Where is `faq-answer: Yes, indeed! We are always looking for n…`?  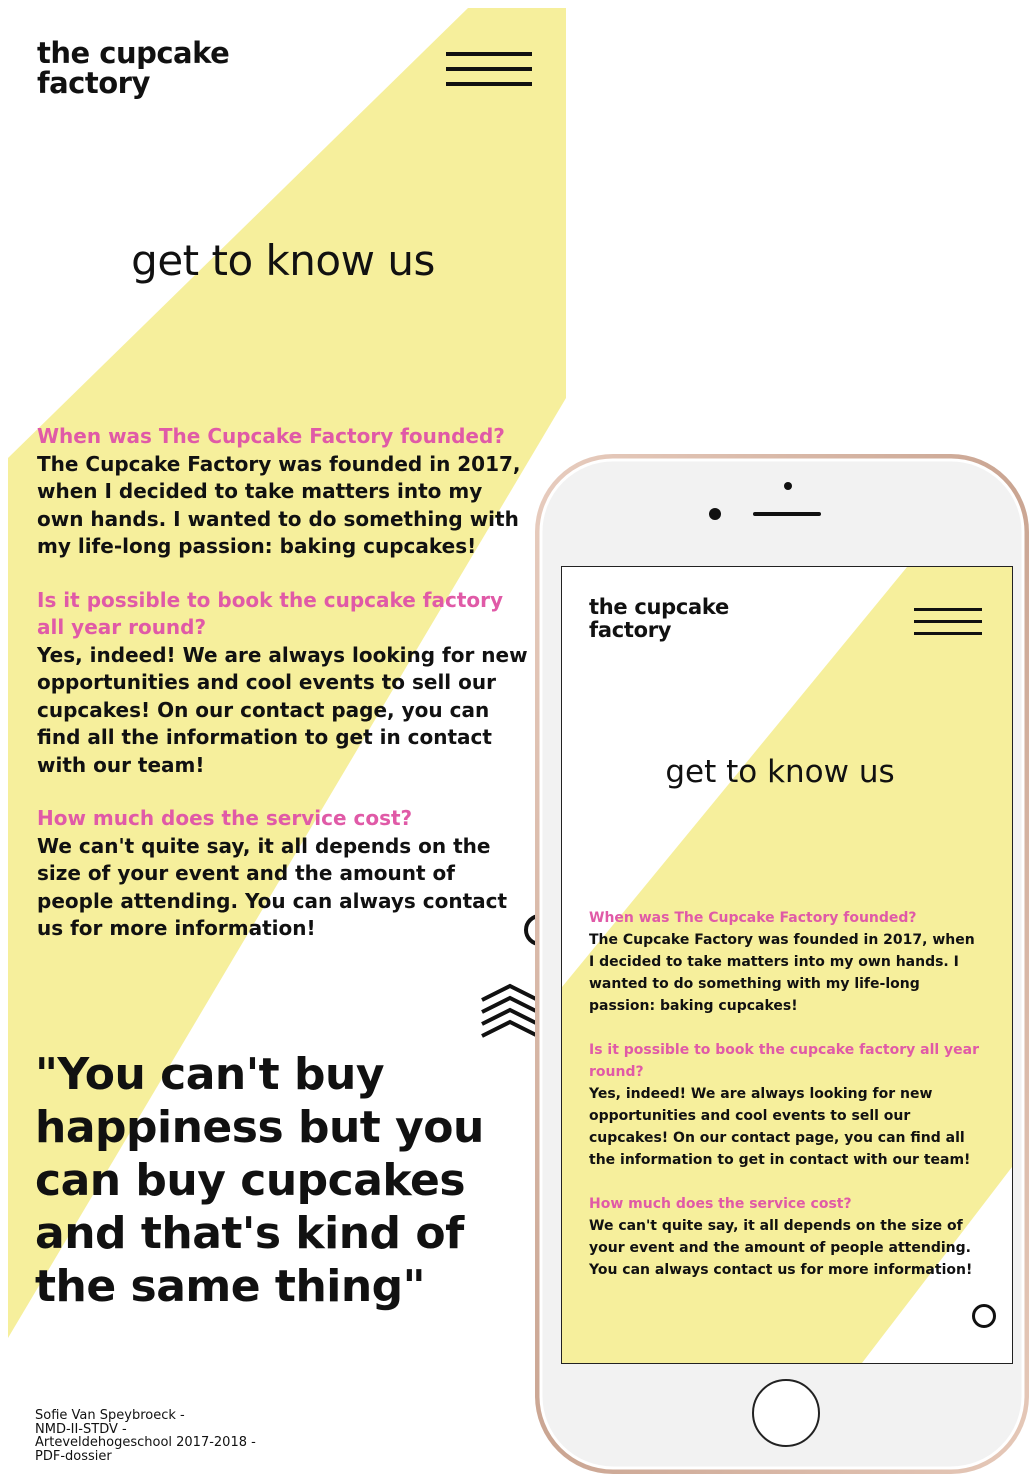
faq-answer: Yes, indeed! We are always looking for n… is located at coordinates (780, 1127).